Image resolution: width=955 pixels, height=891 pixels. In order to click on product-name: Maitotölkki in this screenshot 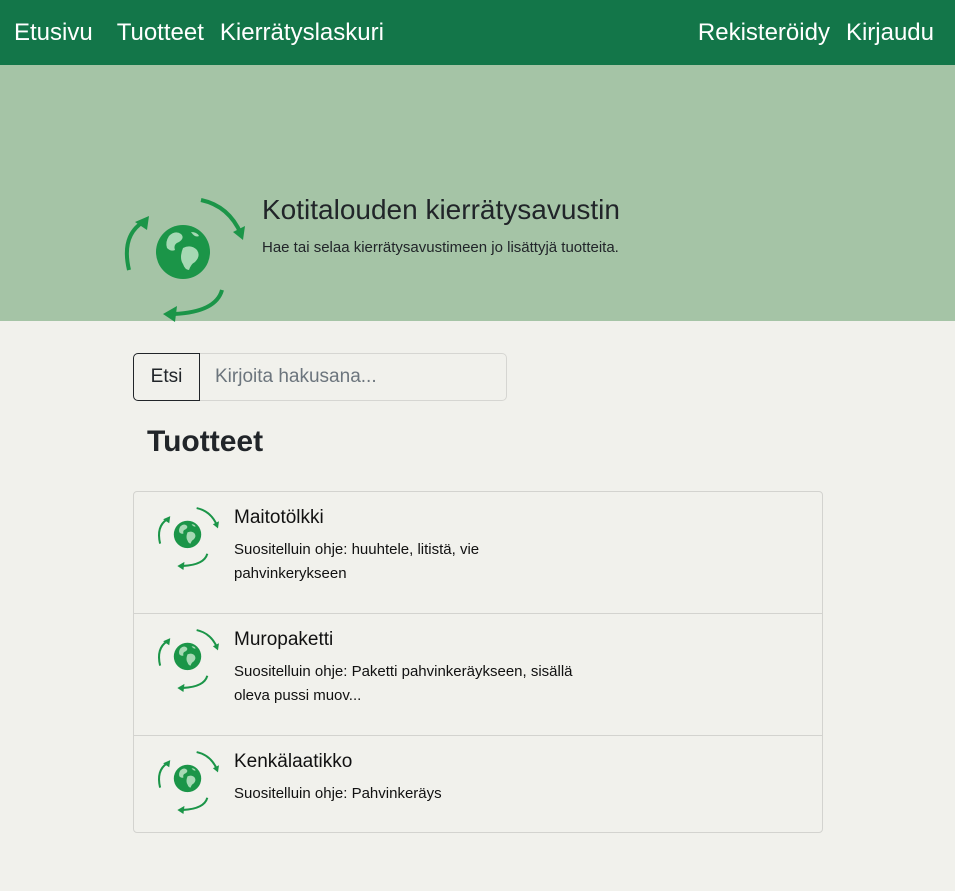, I will do `click(279, 517)`.